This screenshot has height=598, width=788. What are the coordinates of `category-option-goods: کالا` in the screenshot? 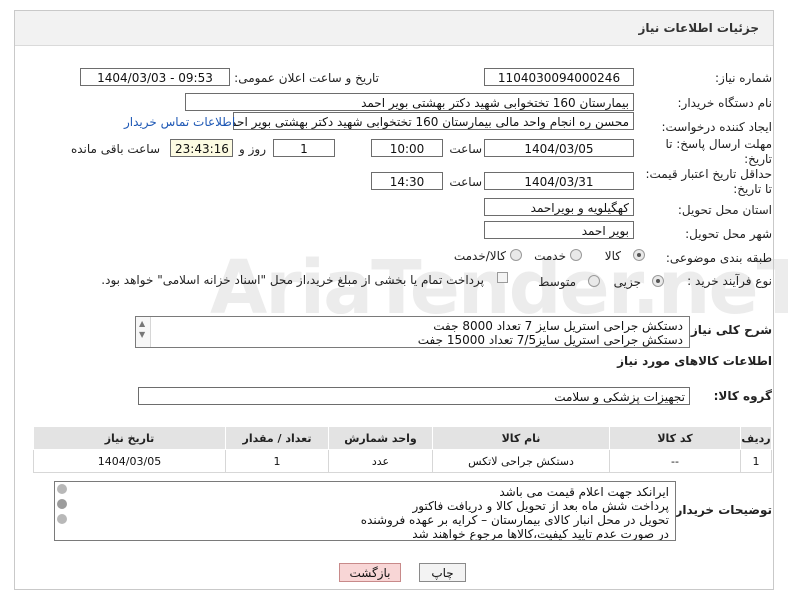 It's located at (612, 256).